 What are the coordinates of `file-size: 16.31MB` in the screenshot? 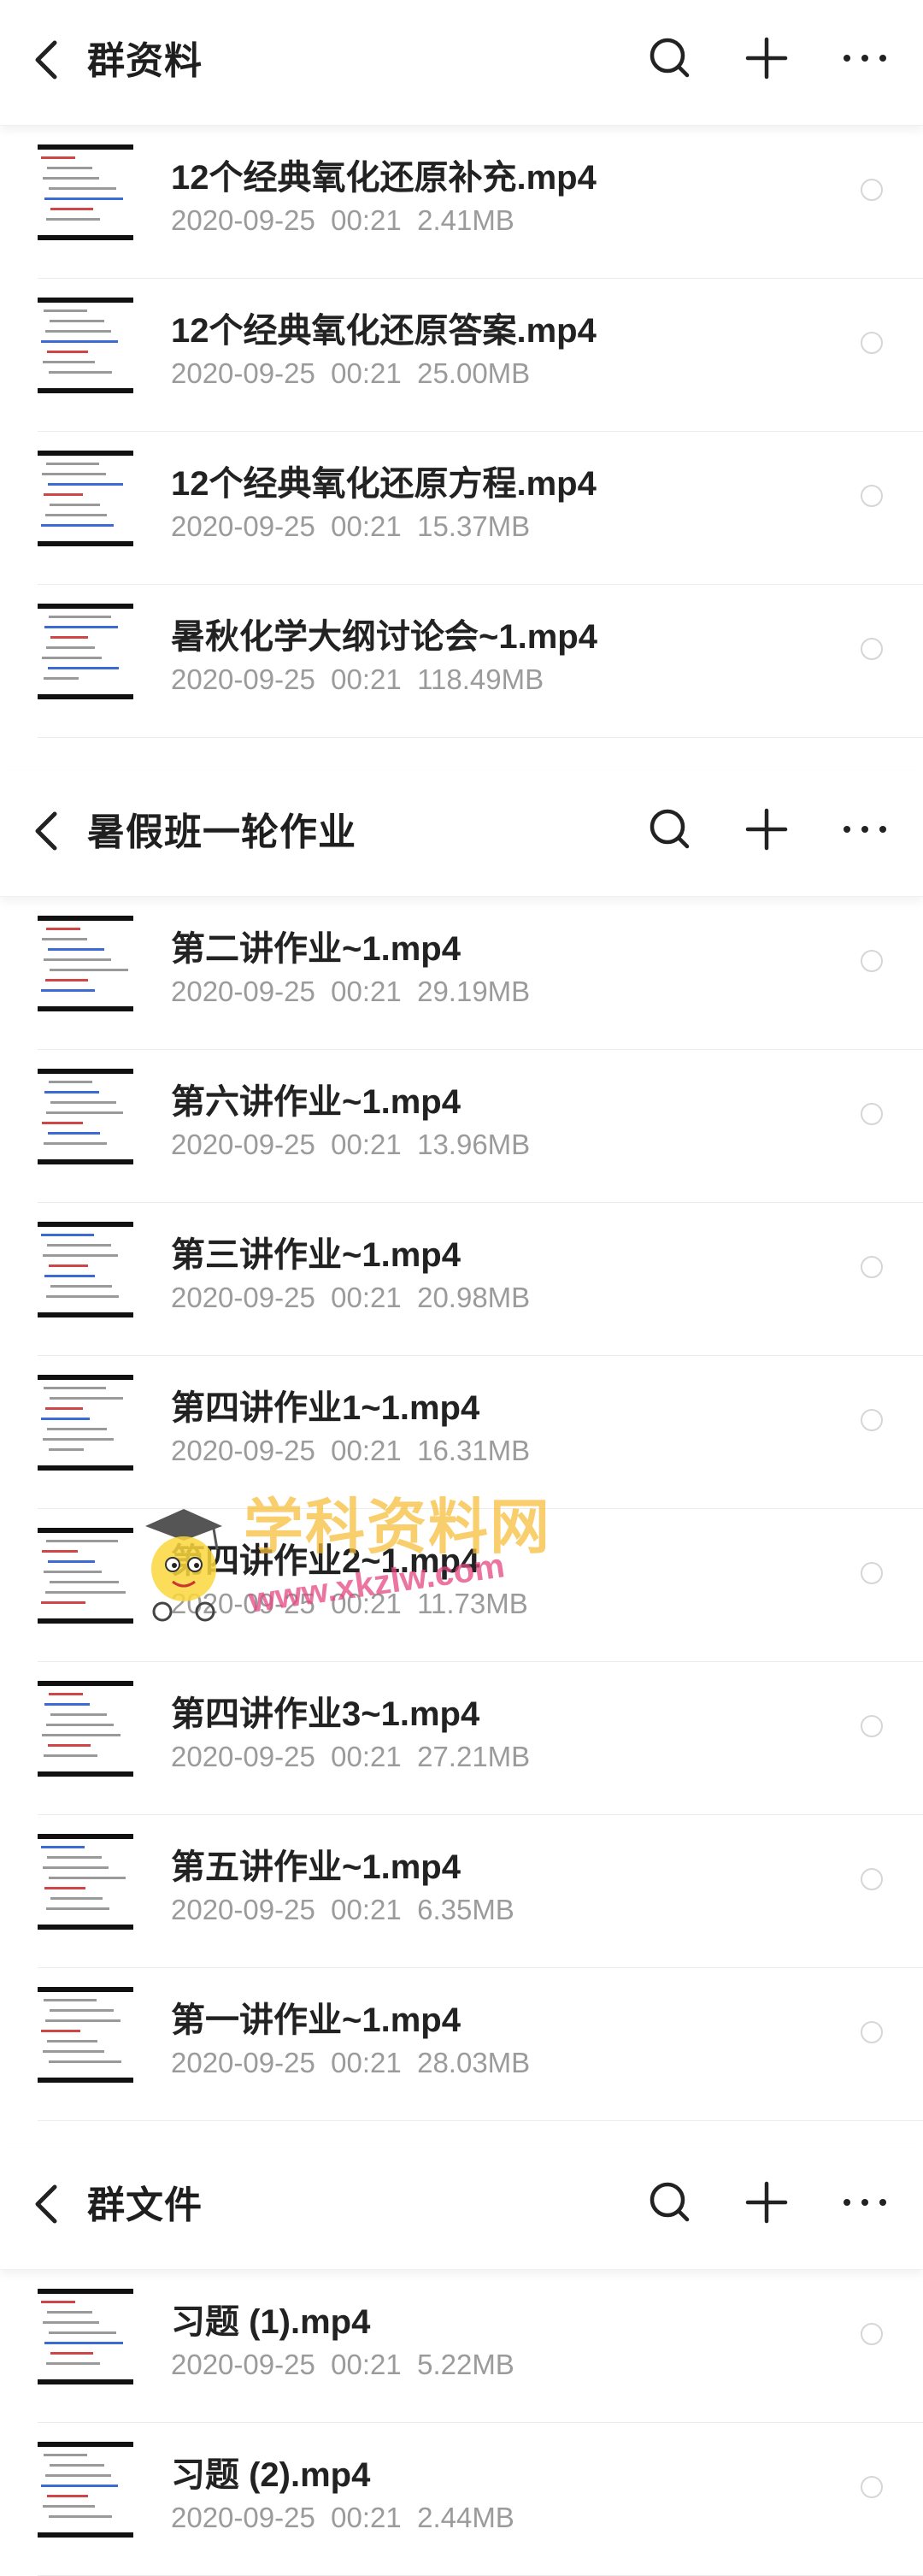 It's located at (474, 1450).